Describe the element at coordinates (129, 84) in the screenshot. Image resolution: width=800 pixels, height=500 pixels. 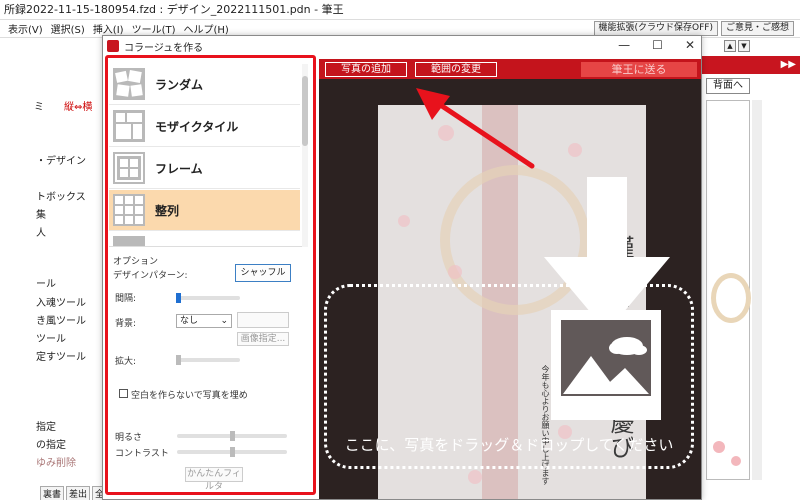
I see `random-collage-icon` at that location.